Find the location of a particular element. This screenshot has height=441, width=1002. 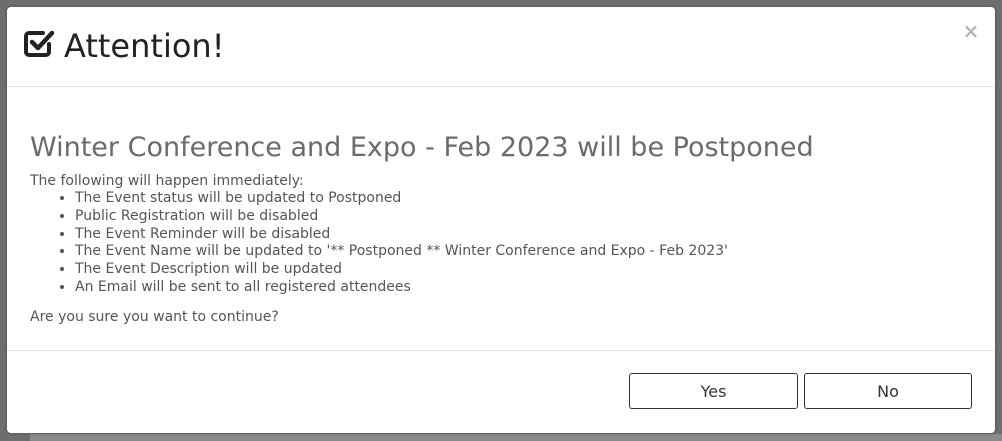

close-icon: × is located at coordinates (971, 31).